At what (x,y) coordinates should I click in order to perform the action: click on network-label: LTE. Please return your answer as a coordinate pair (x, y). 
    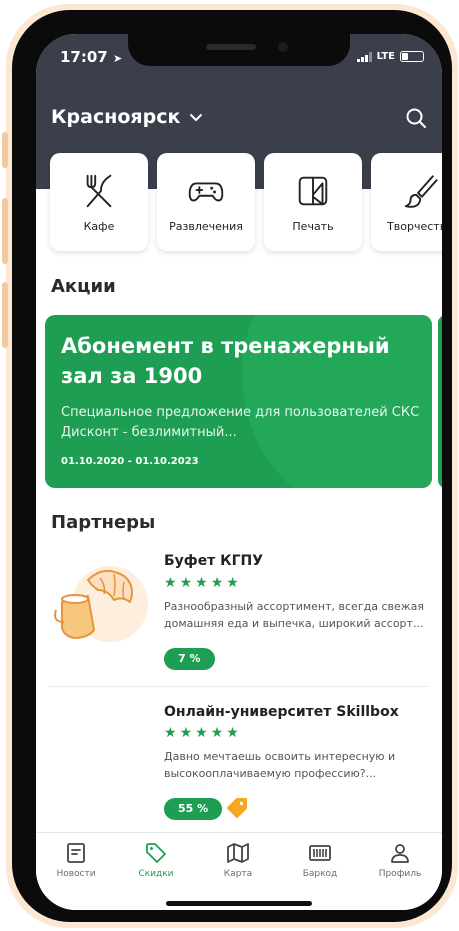
    Looking at the image, I should click on (385, 56).